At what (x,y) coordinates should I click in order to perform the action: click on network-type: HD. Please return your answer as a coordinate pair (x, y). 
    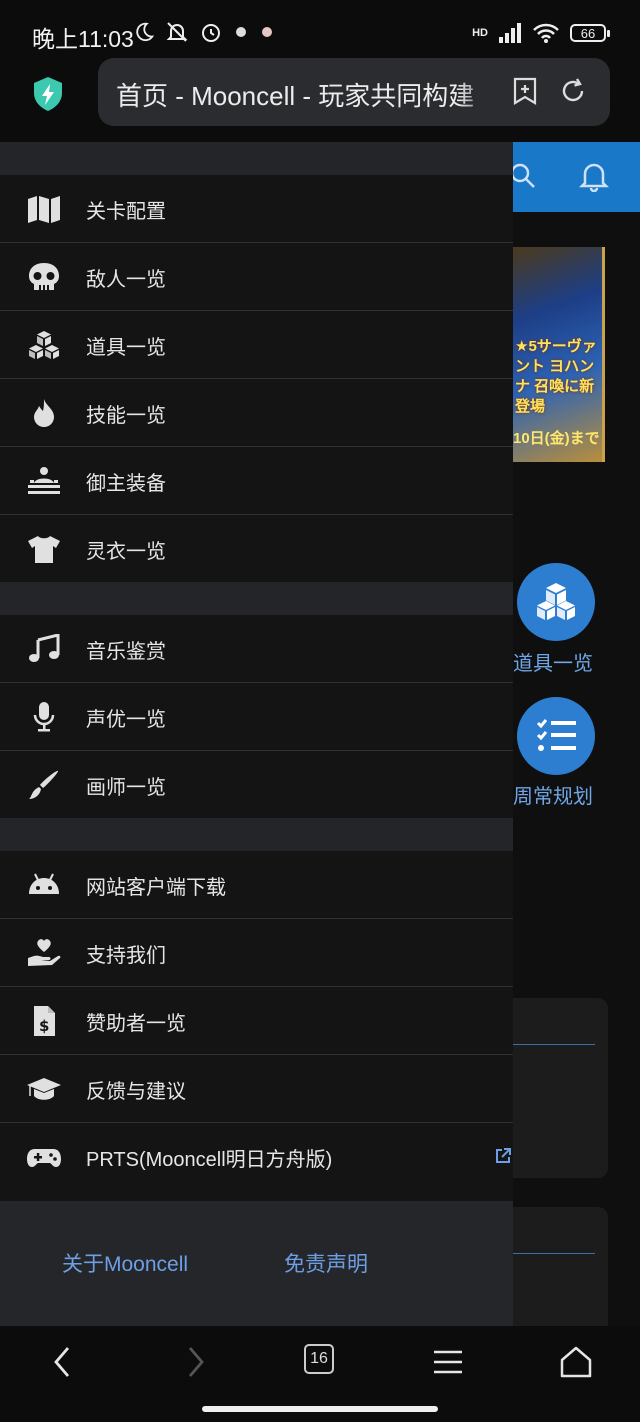
    Looking at the image, I should click on (480, 33).